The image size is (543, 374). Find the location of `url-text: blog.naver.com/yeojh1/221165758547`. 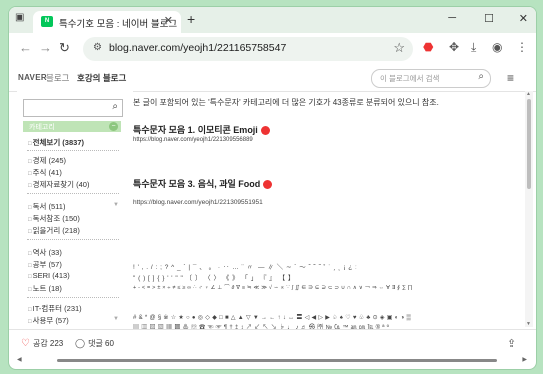

url-text: blog.naver.com/yeojh1/221165758547 is located at coordinates (197, 48).